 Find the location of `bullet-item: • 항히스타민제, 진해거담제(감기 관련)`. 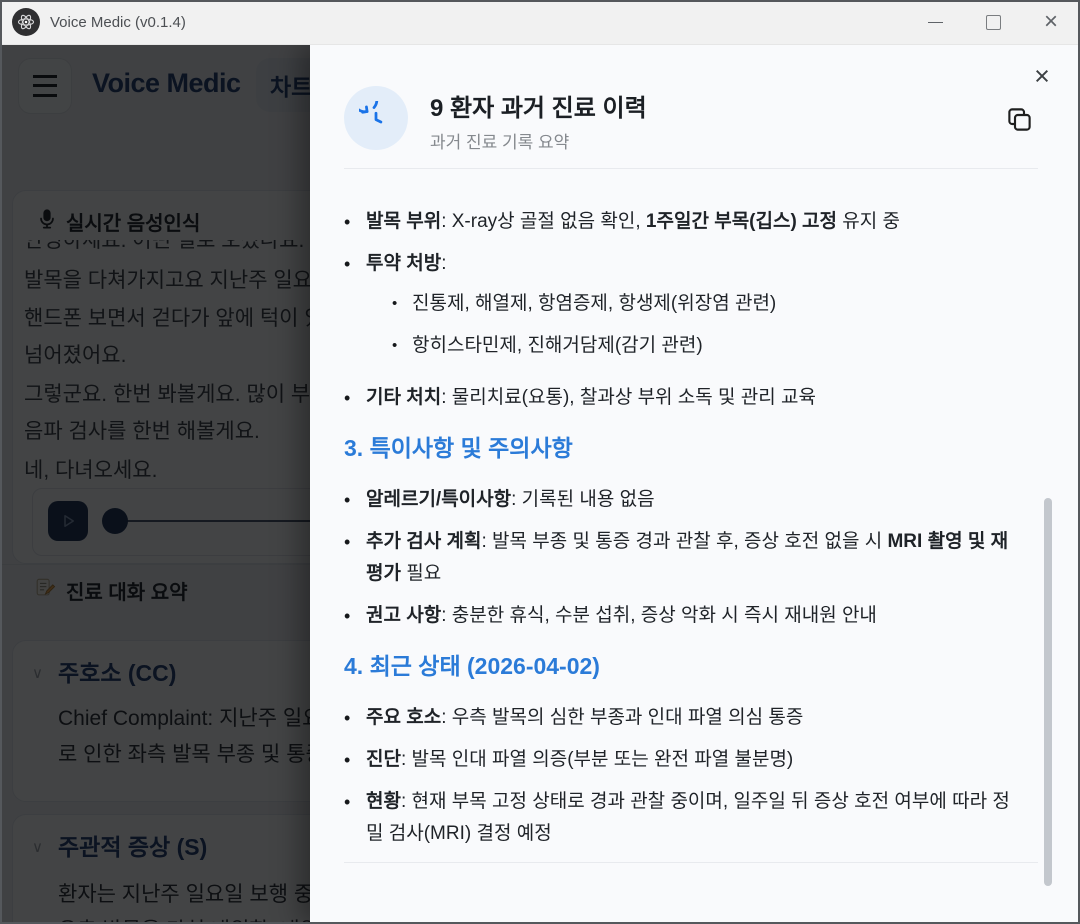

bullet-item: • 항히스타민제, 진해거담제(감기 관련) is located at coordinates (706, 346).